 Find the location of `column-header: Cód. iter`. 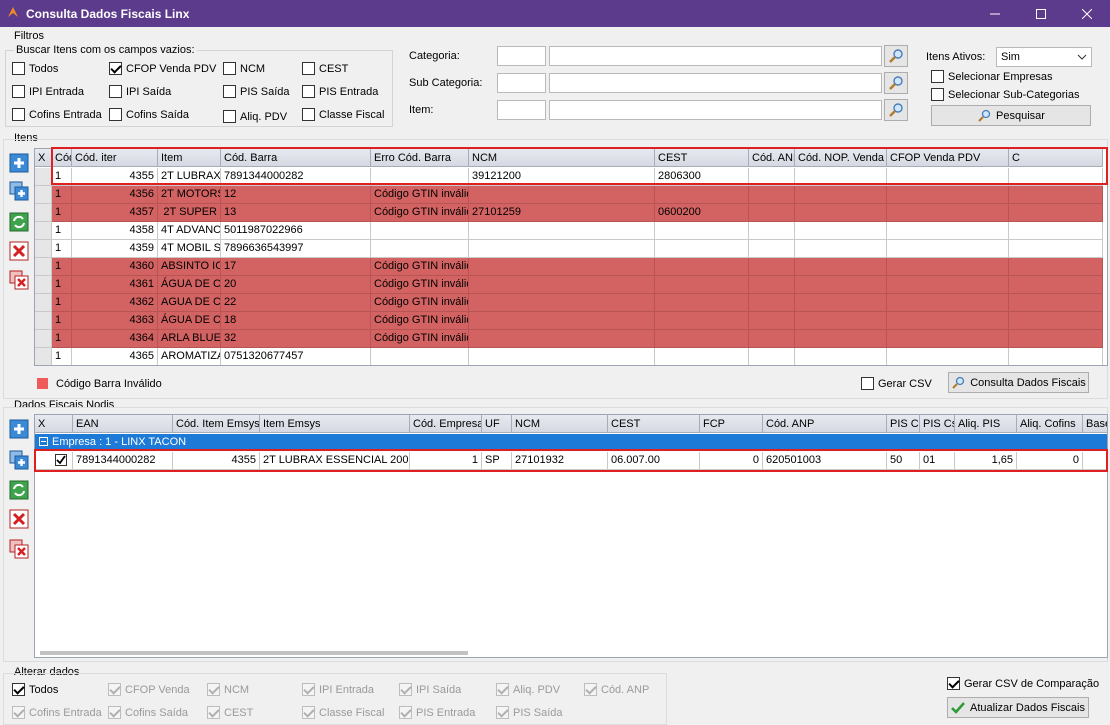

column-header: Cód. iter is located at coordinates (115, 158).